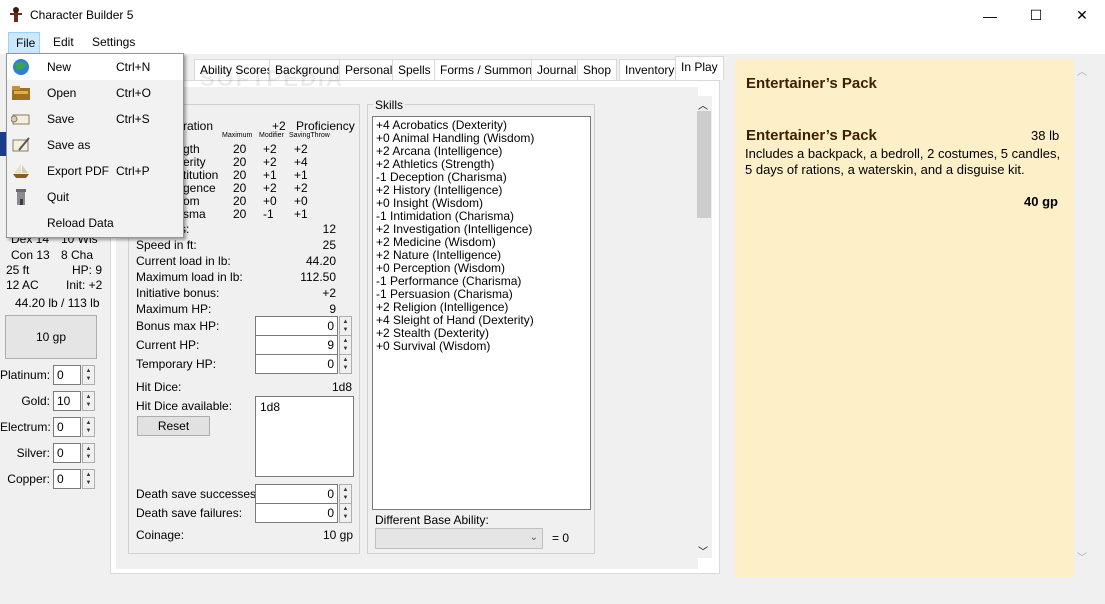  I want to click on window-title: Character Builder 5, so click(82, 15).